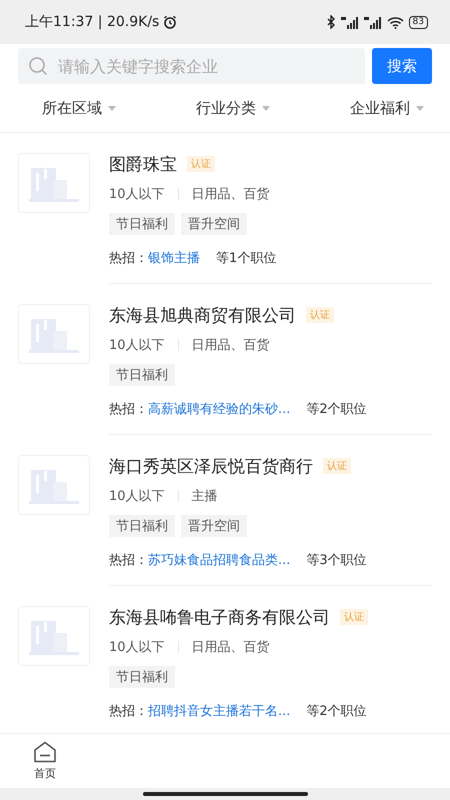  What do you see at coordinates (387, 108) in the screenshot?
I see `filter-dropdown: 企业福利` at bounding box center [387, 108].